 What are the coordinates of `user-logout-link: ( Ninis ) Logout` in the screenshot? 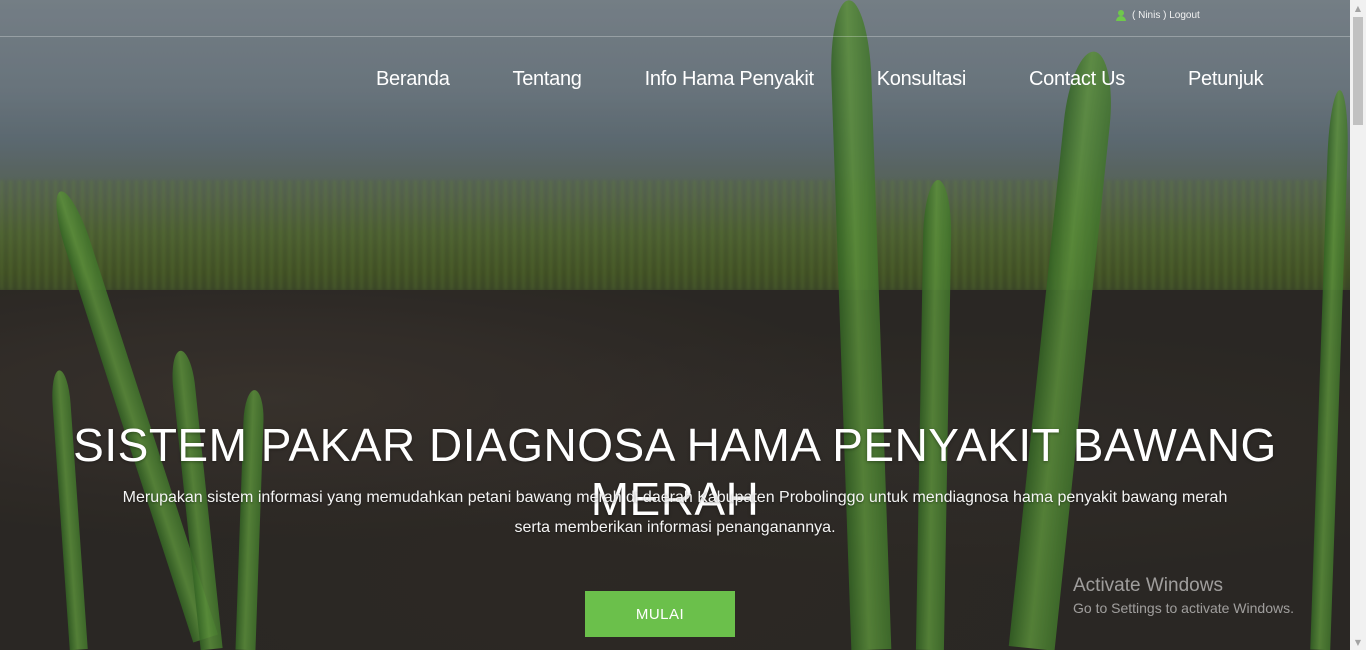 It's located at (1158, 15).